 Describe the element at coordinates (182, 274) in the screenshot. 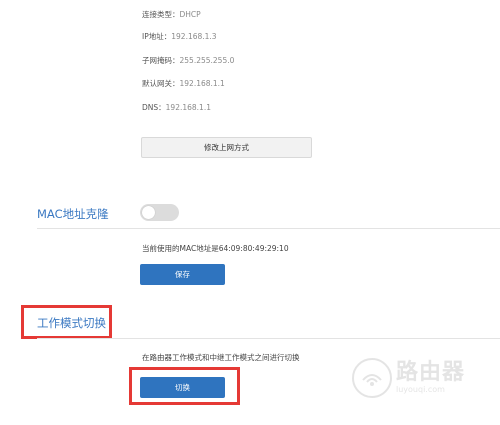

I see `save-button: 保存` at that location.